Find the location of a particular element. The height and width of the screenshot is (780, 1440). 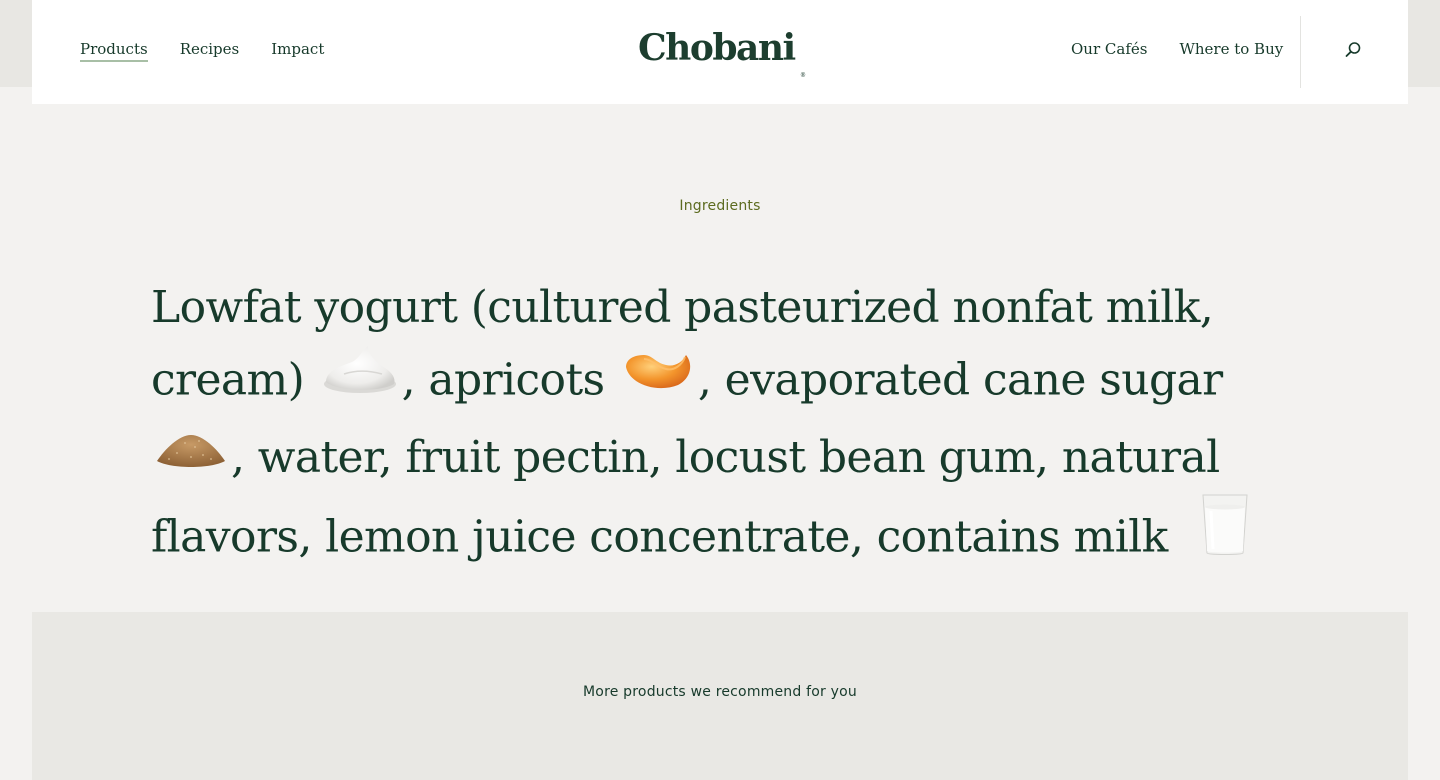

nav-our-cafes-link: Our Cafés is located at coordinates (1109, 49).